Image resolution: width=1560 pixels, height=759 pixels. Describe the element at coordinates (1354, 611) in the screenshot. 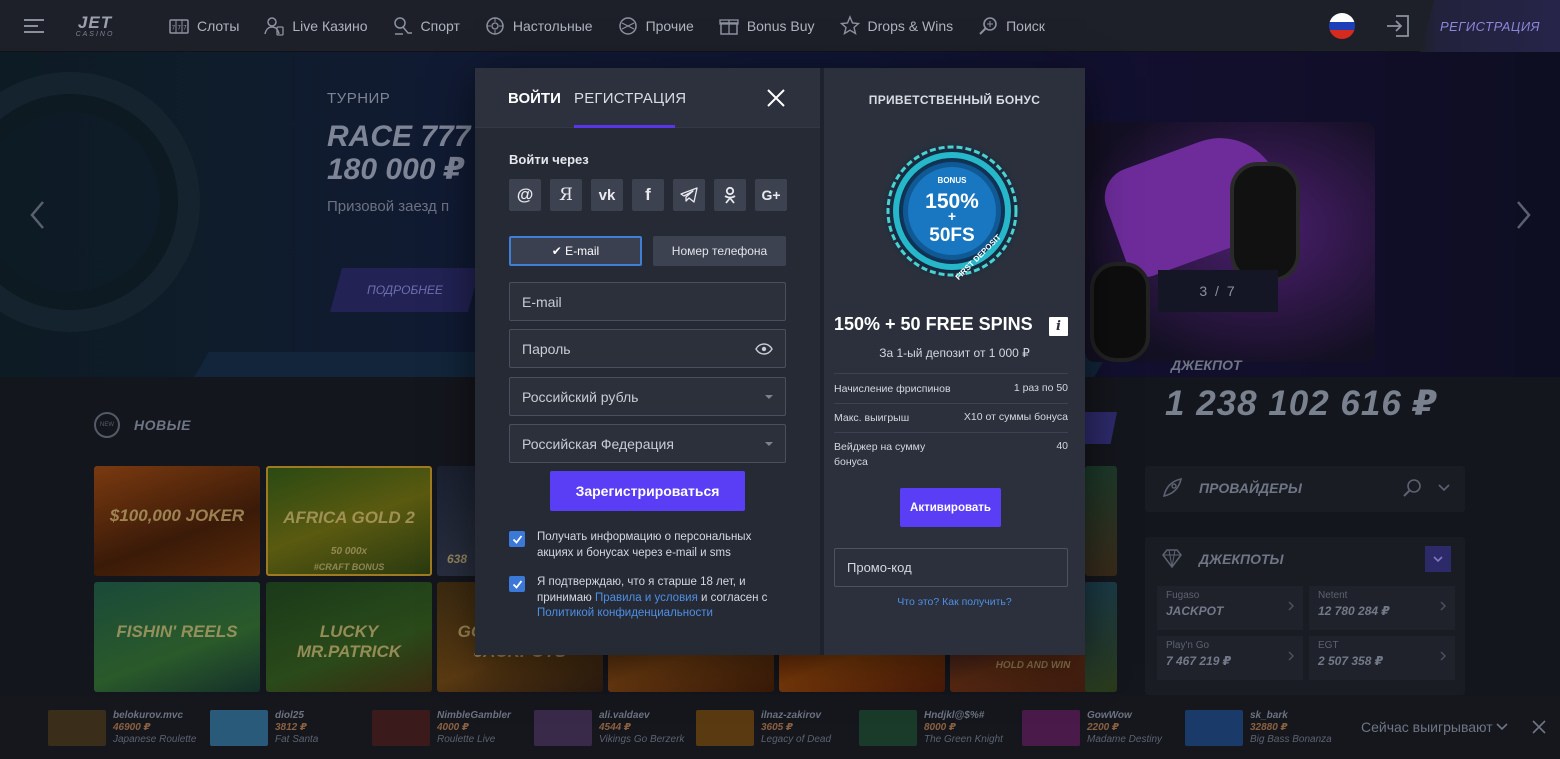

I see `jackpot-amount: 12 780 284 ₽` at that location.